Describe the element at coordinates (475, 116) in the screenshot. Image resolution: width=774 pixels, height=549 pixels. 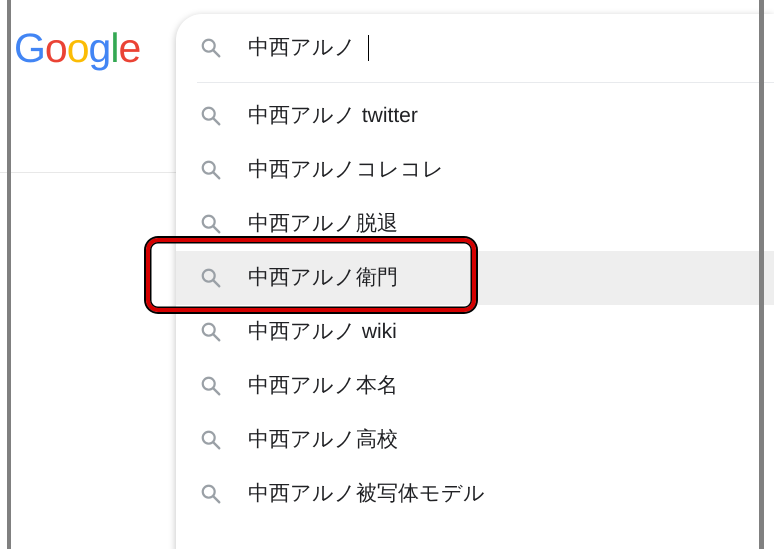
I see `suggestion-item: 中西アルノ twitter` at that location.